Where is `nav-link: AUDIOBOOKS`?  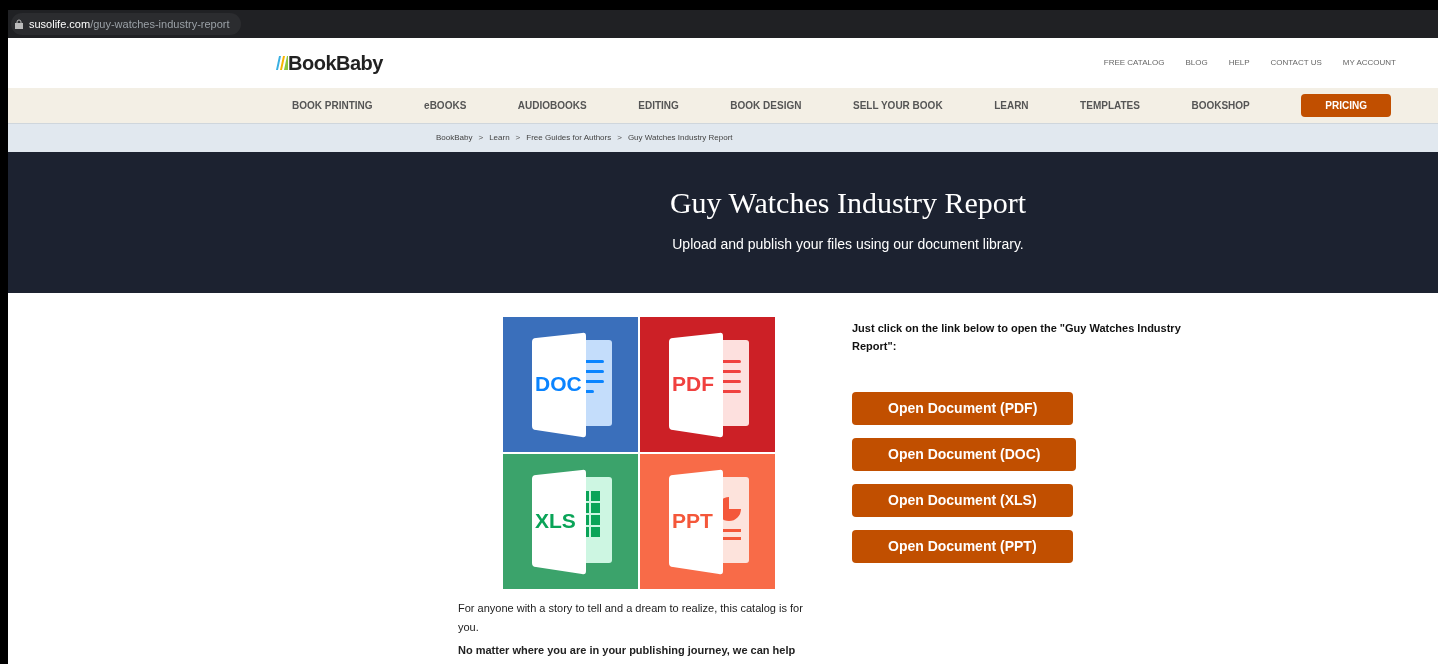 nav-link: AUDIOBOOKS is located at coordinates (552, 105).